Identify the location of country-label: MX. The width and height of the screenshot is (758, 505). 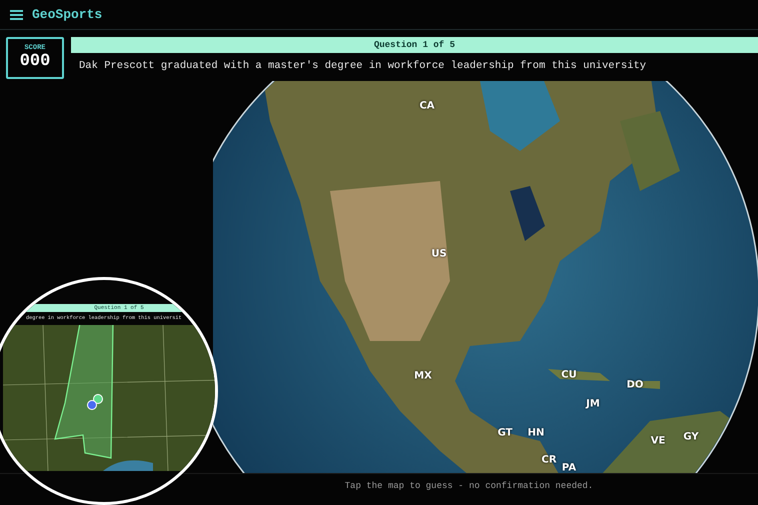
(423, 376).